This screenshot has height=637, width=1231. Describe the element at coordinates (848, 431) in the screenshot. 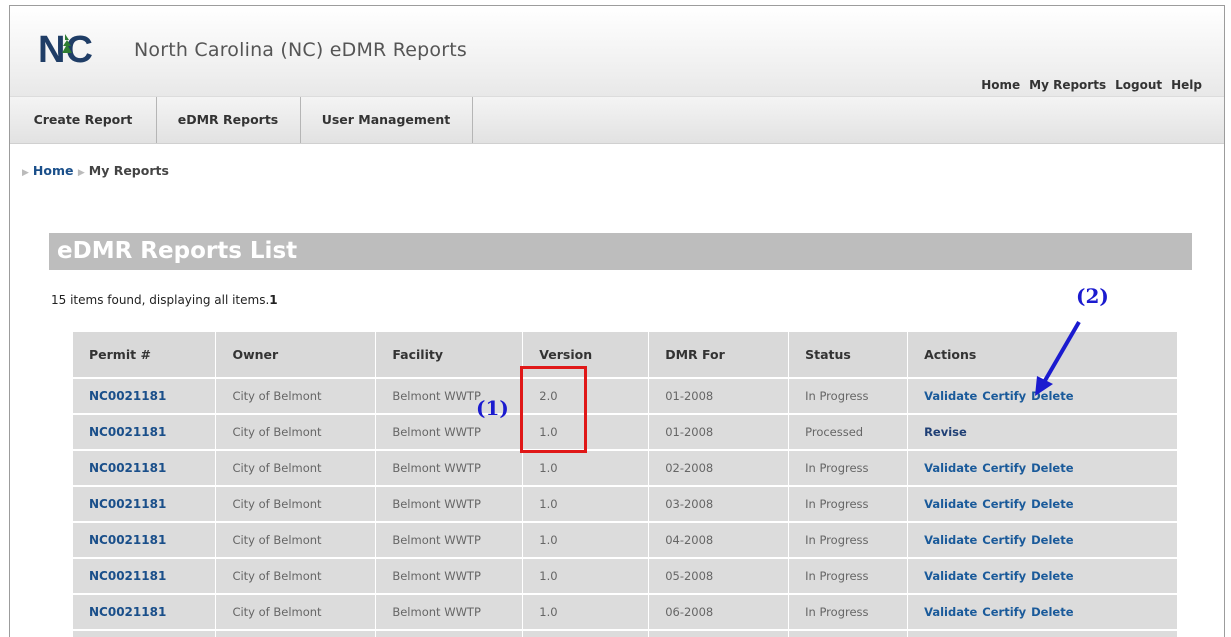

I see `status-cell: Processed` at that location.